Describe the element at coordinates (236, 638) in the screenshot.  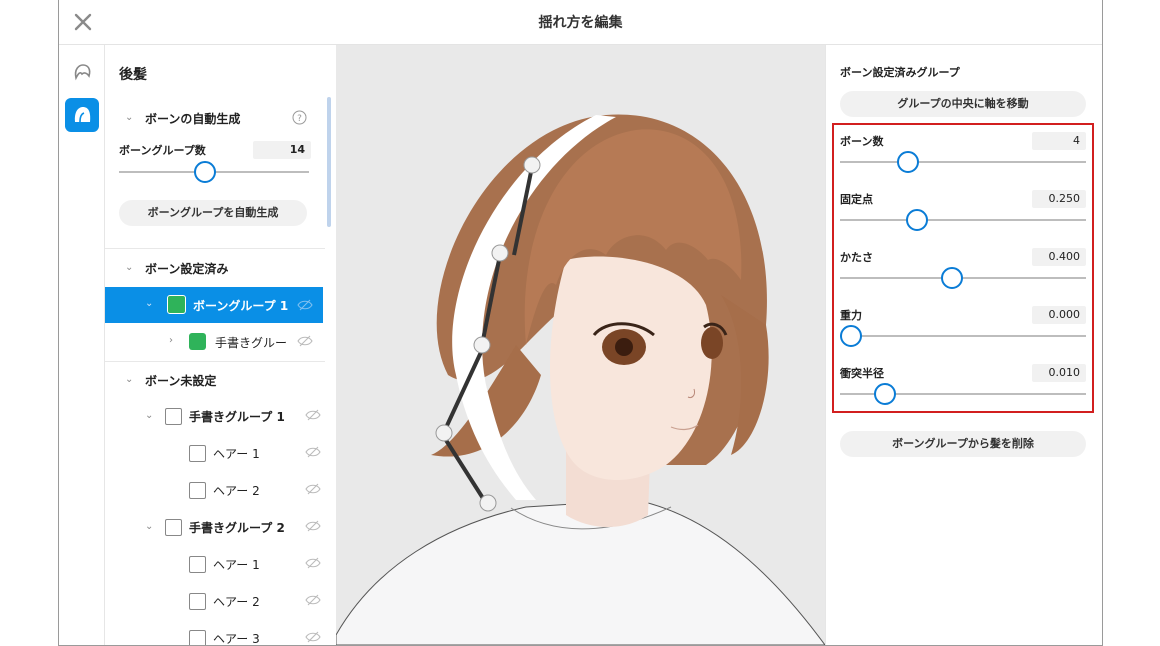
I see `item-label: ヘアー 3` at that location.